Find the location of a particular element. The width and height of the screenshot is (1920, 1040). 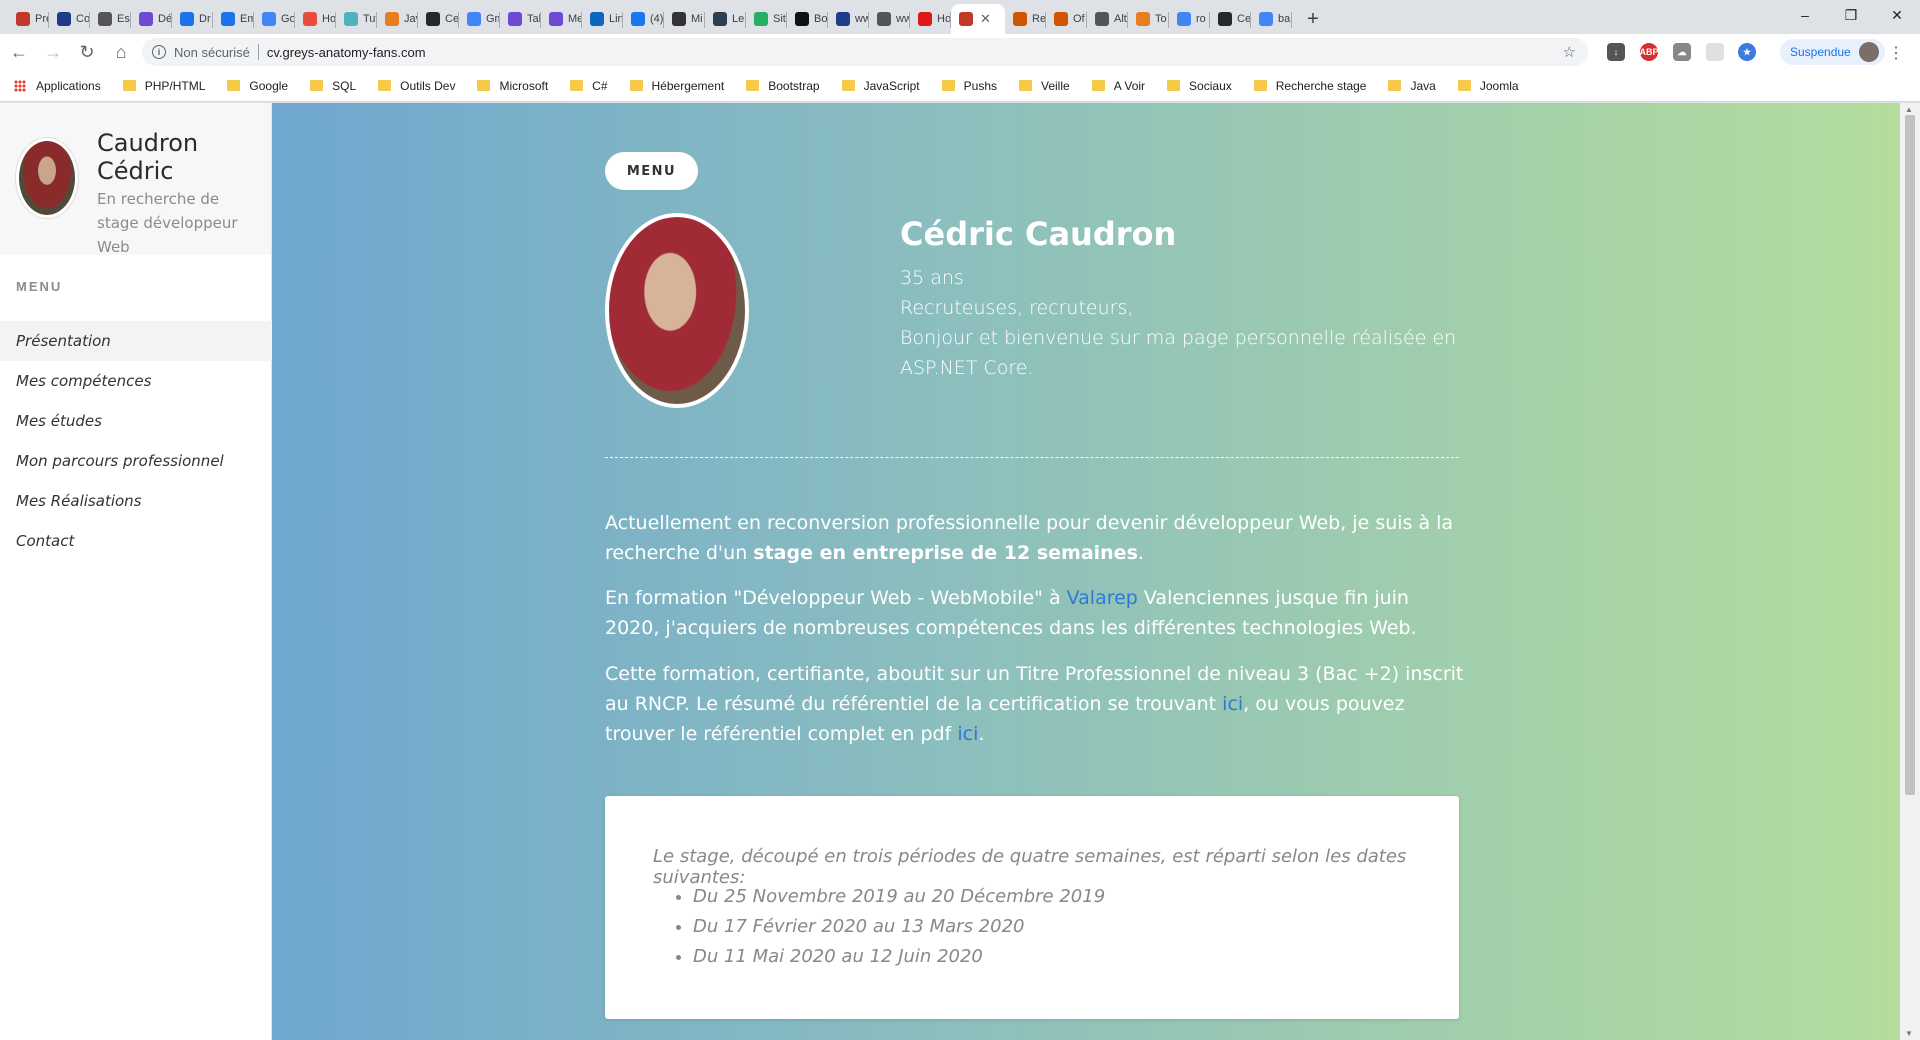

scroll-down-icon: ▼ is located at coordinates (1909, 1033).